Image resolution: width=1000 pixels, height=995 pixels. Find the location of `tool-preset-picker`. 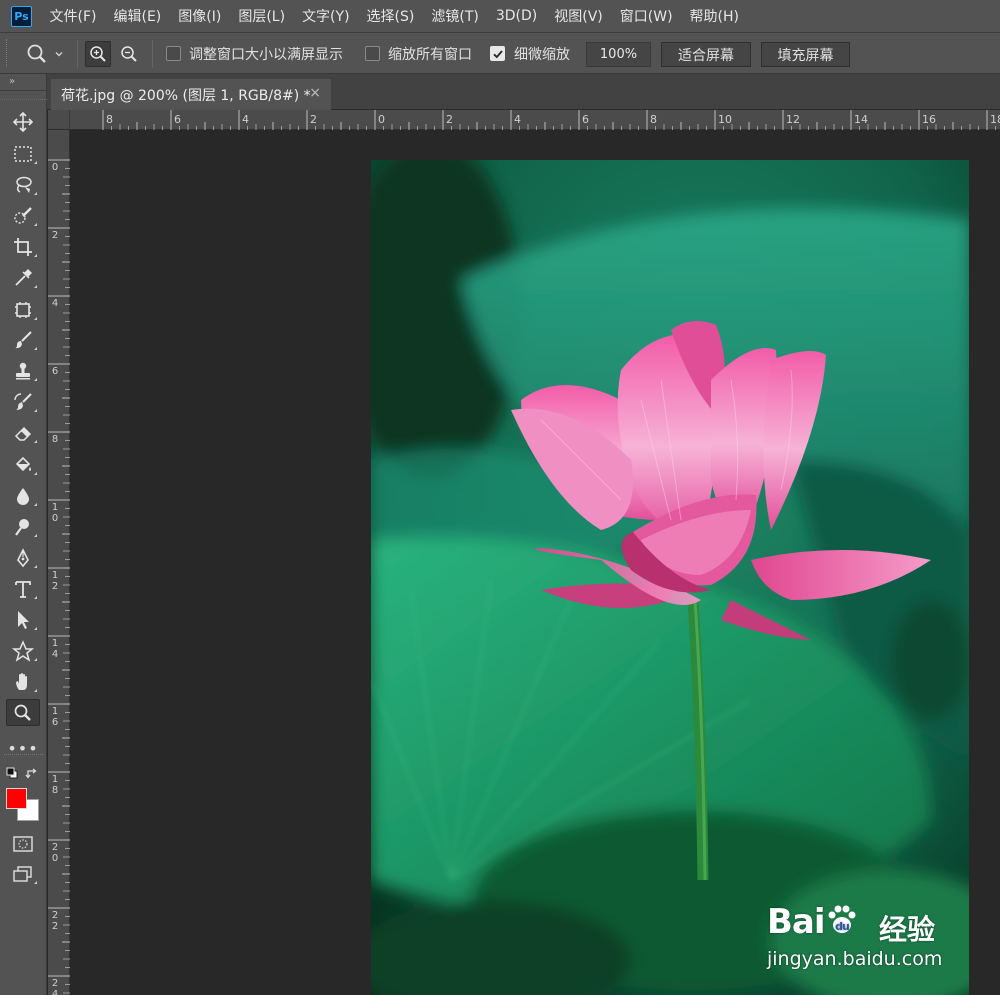

tool-preset-picker is located at coordinates (47, 54).